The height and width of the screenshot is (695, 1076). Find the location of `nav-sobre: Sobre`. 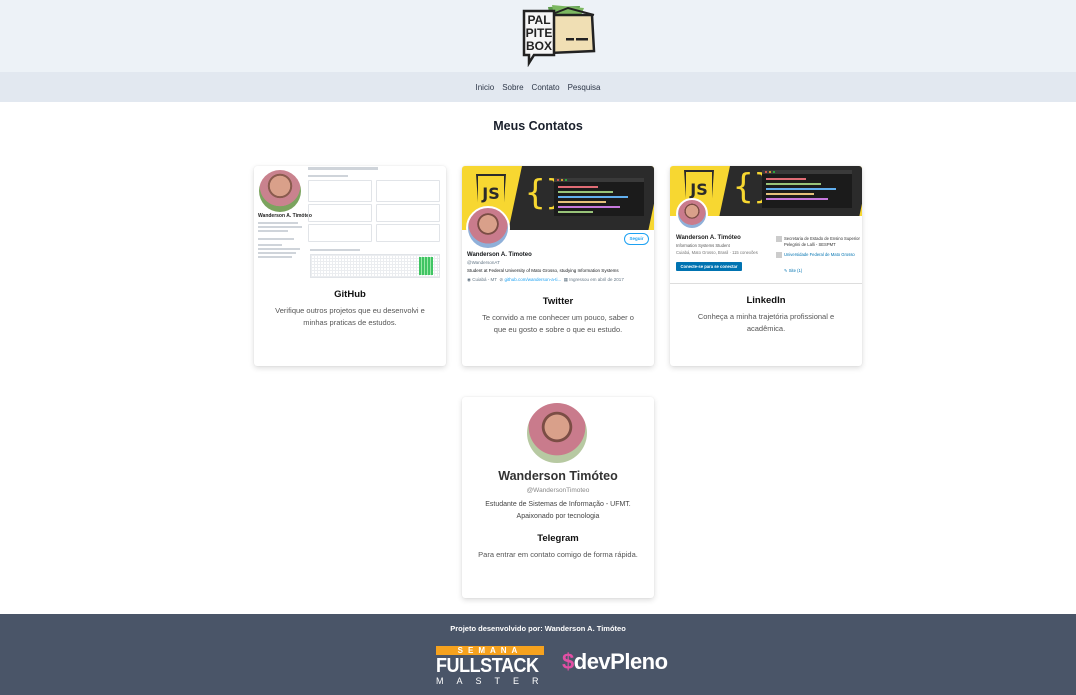

nav-sobre: Sobre is located at coordinates (512, 87).